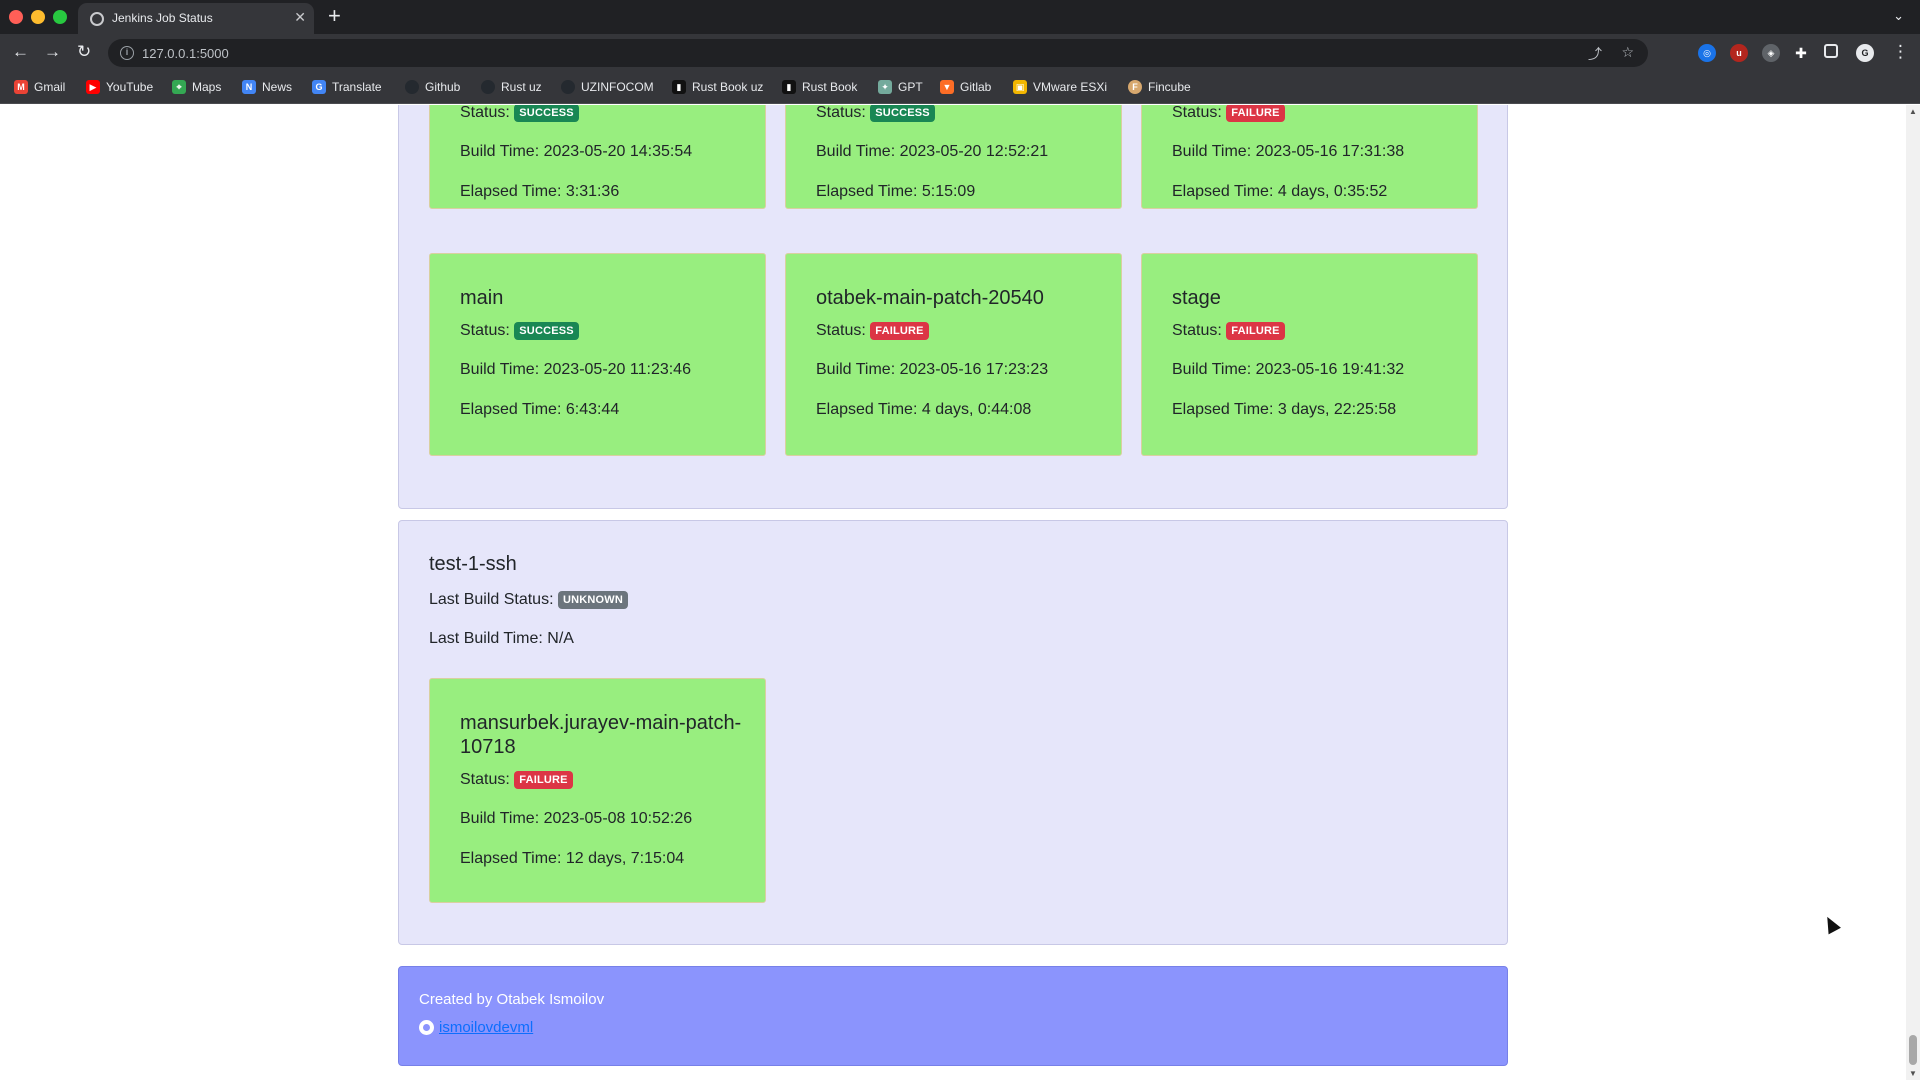 This screenshot has width=1920, height=1080. Describe the element at coordinates (486, 1027) in the screenshot. I see `github-username: ismoilovdevml` at that location.